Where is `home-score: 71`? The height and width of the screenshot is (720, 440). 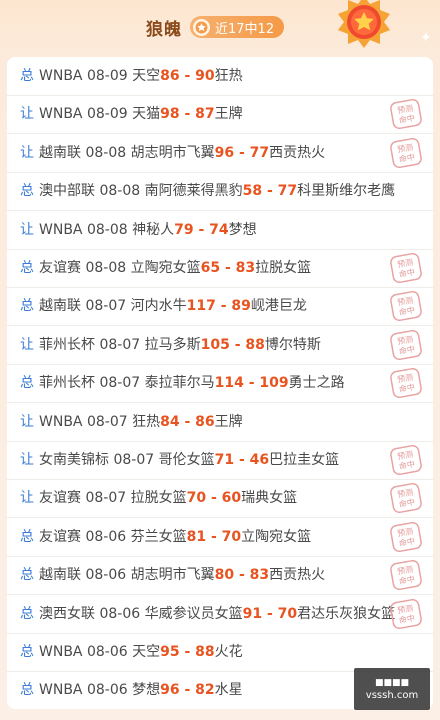
home-score: 71 is located at coordinates (224, 460).